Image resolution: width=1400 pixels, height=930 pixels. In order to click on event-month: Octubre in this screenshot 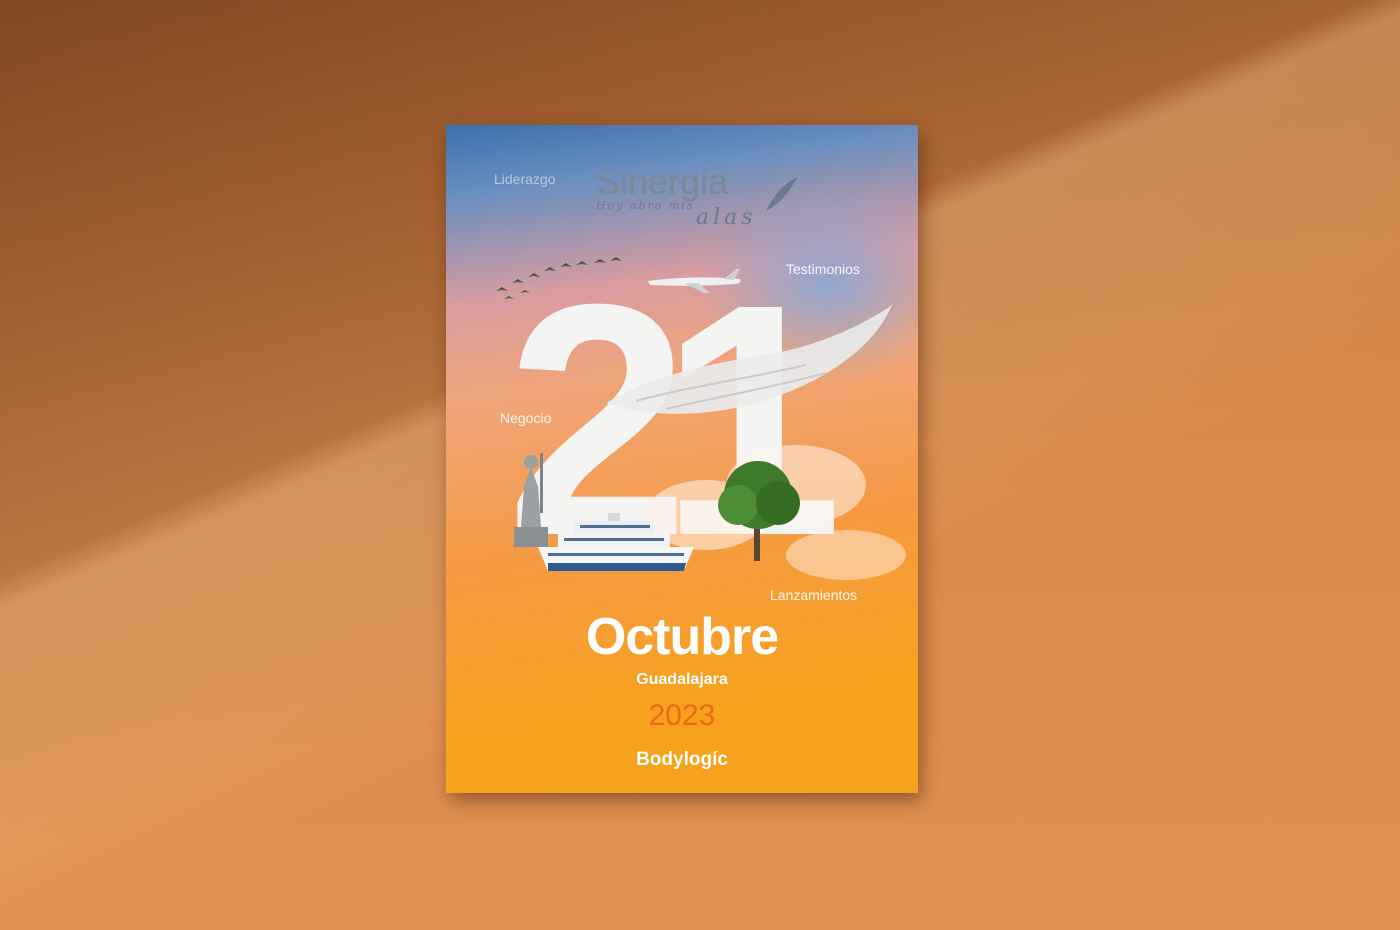, I will do `click(682, 637)`.